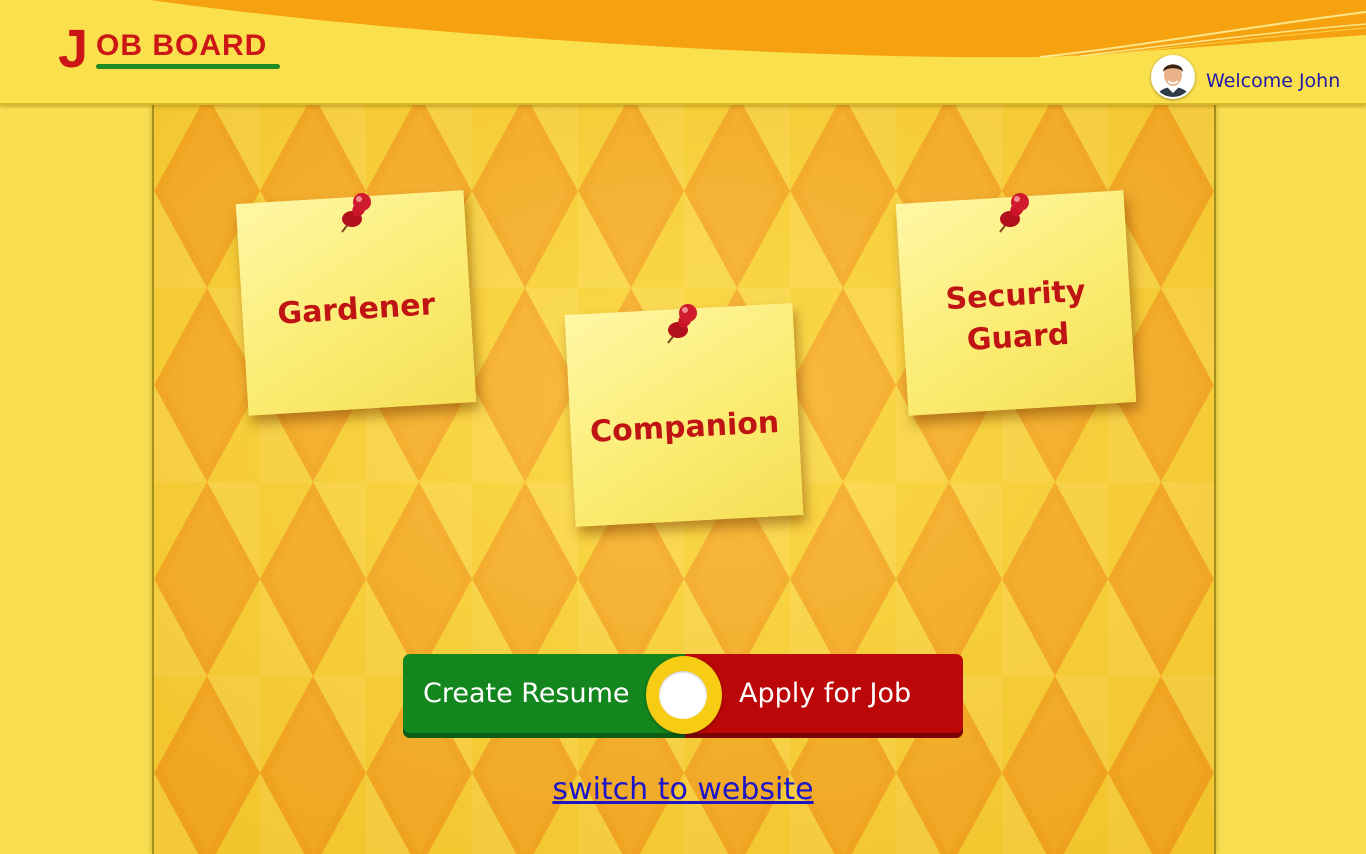 This screenshot has width=1366, height=854. I want to click on job-note-label: Companion, so click(685, 427).